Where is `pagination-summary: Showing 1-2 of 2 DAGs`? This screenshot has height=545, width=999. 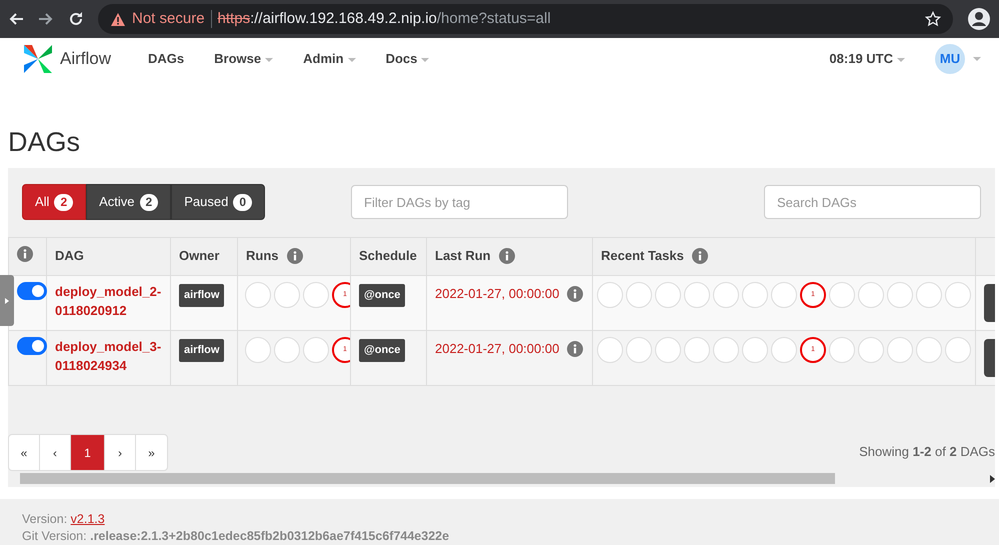 pagination-summary: Showing 1-2 of 2 DAGs is located at coordinates (927, 452).